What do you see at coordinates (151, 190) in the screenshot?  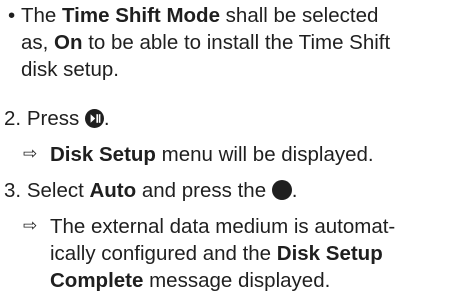 I see `step-3: 3. Select Auto and press the .` at bounding box center [151, 190].